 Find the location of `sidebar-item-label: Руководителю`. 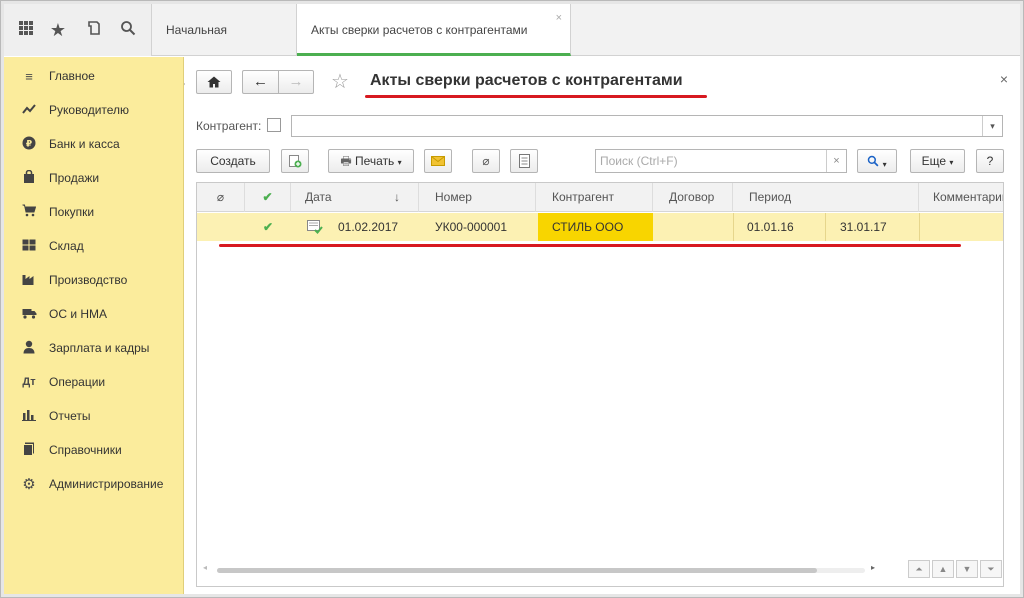

sidebar-item-label: Руководителю is located at coordinates (89, 110).